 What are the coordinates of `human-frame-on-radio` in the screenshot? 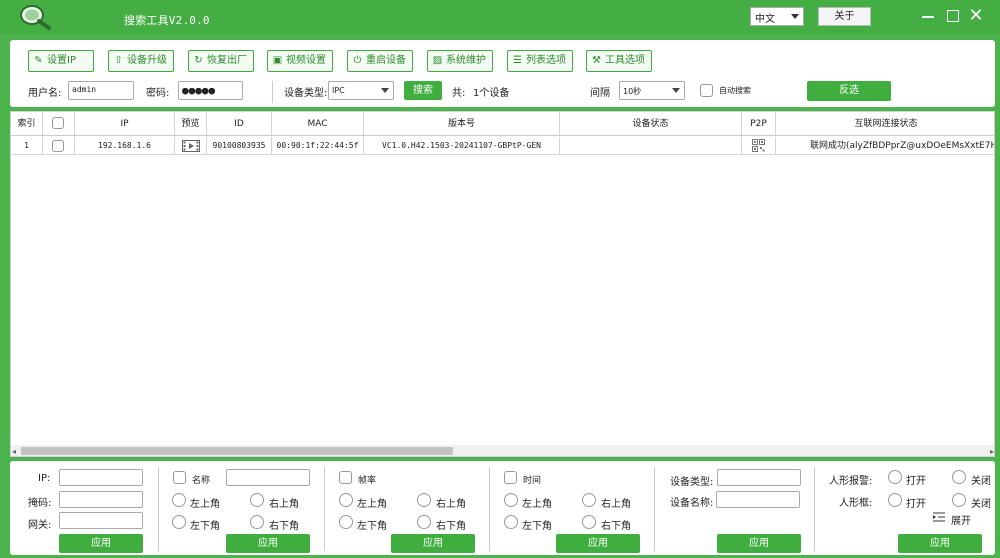 It's located at (895, 500).